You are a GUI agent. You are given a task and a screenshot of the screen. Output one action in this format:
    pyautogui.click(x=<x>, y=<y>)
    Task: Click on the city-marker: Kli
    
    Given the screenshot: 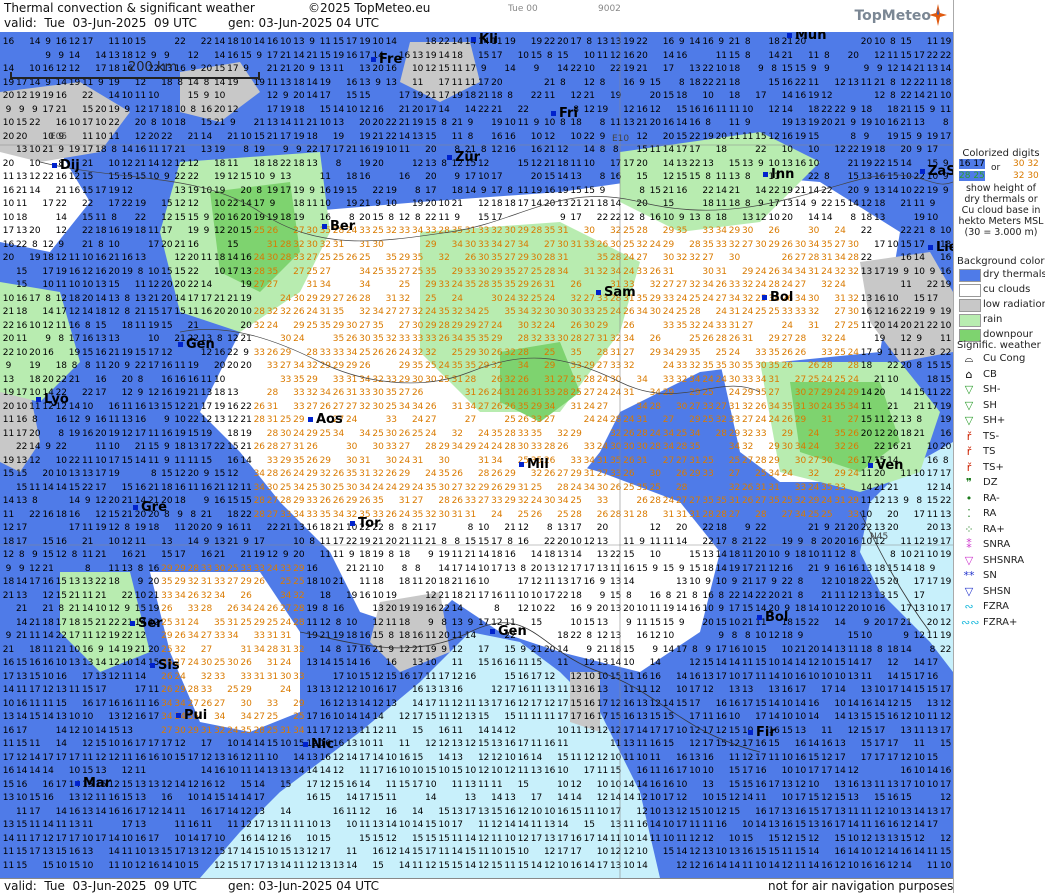 What is the action you would take?
    pyautogui.click(x=484, y=39)
    